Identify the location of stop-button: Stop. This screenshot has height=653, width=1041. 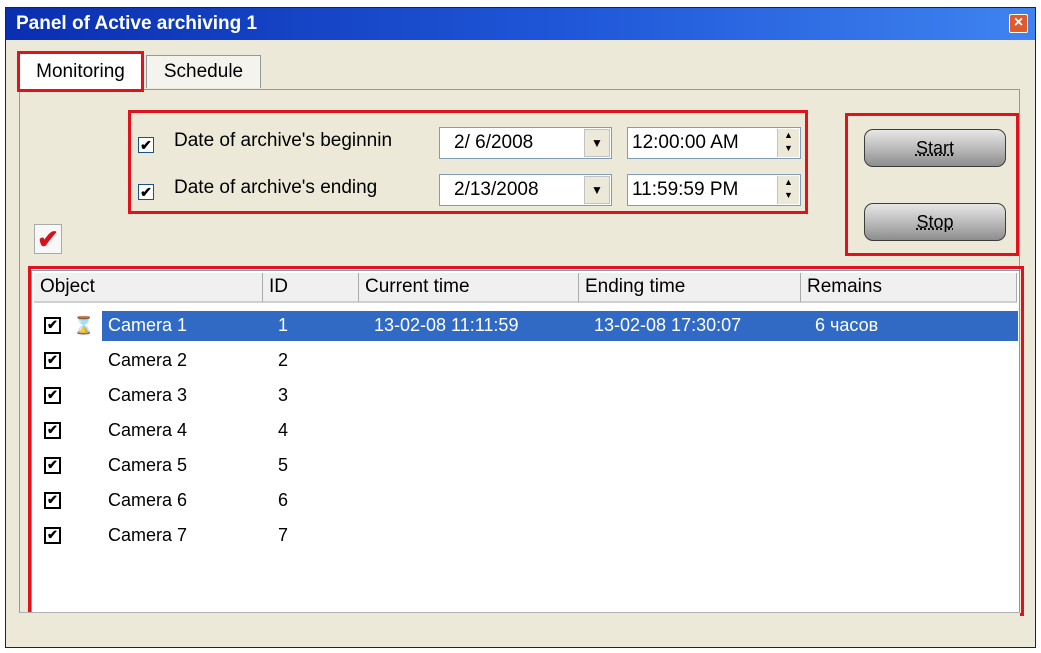
(935, 222).